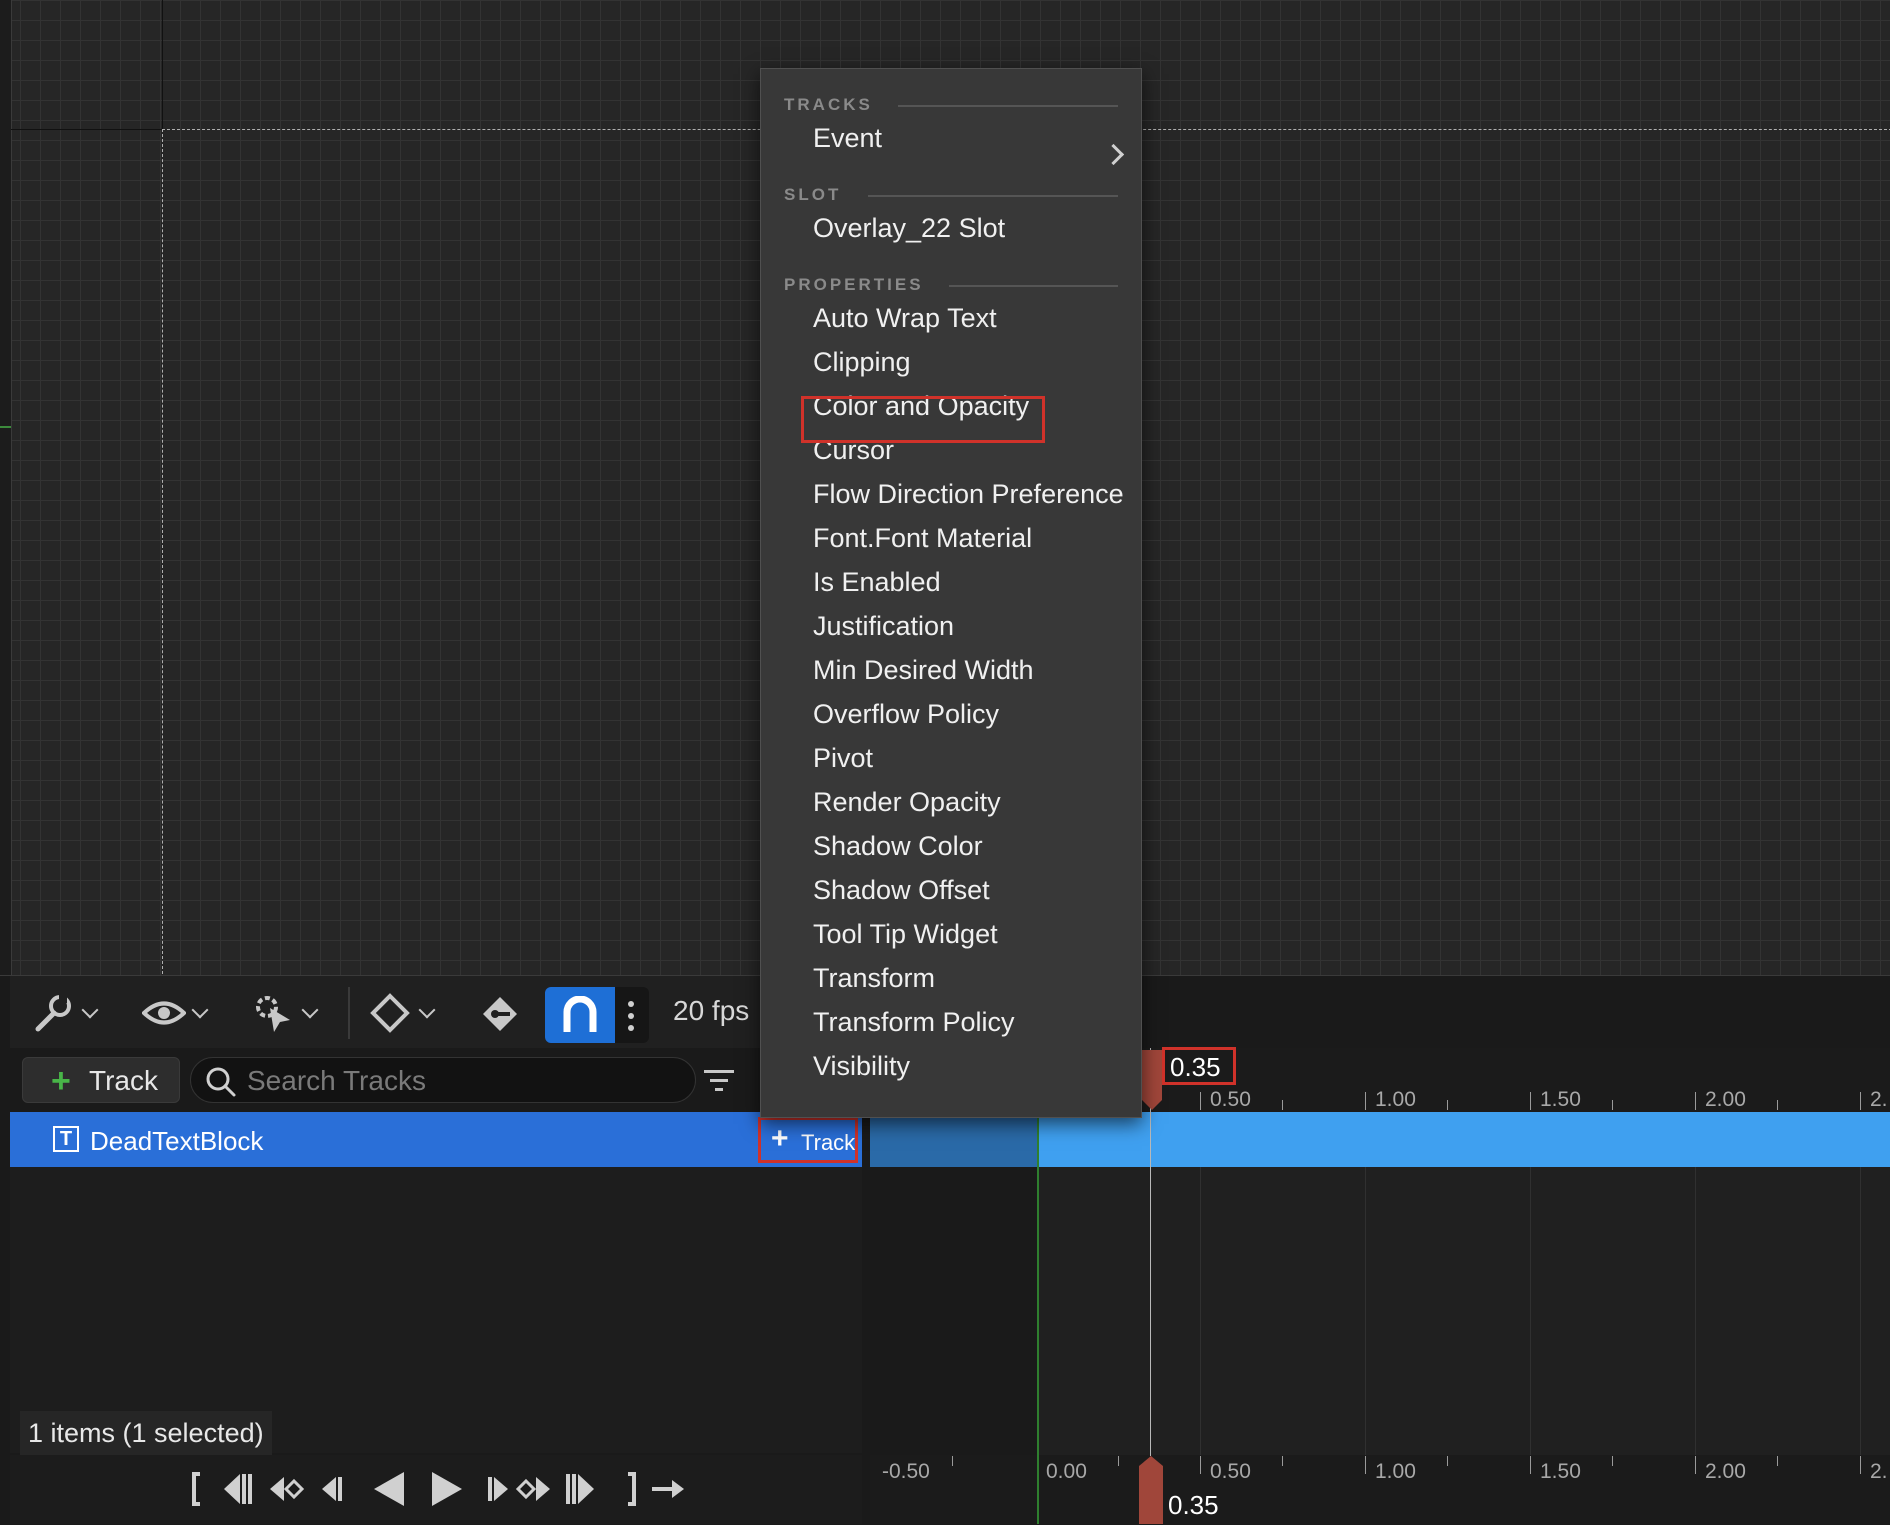  Describe the element at coordinates (6, 487) in the screenshot. I see `vertical-ruler` at that location.